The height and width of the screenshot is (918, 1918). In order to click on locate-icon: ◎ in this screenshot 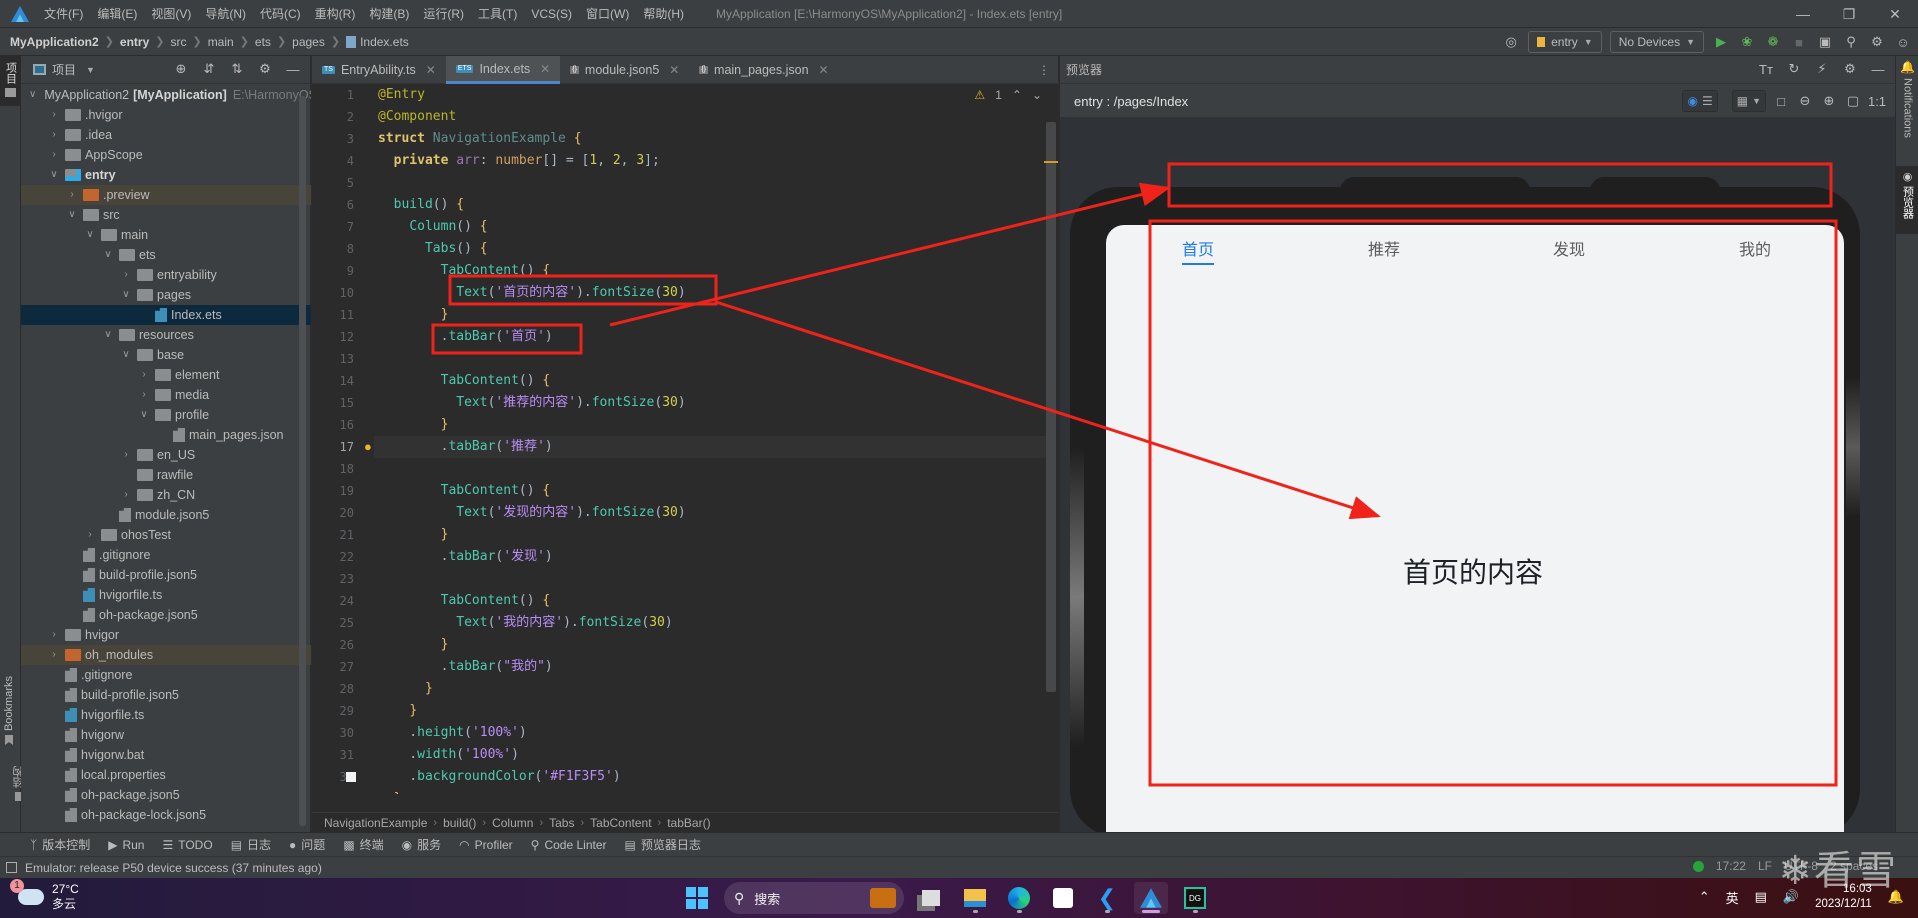, I will do `click(1511, 42)`.